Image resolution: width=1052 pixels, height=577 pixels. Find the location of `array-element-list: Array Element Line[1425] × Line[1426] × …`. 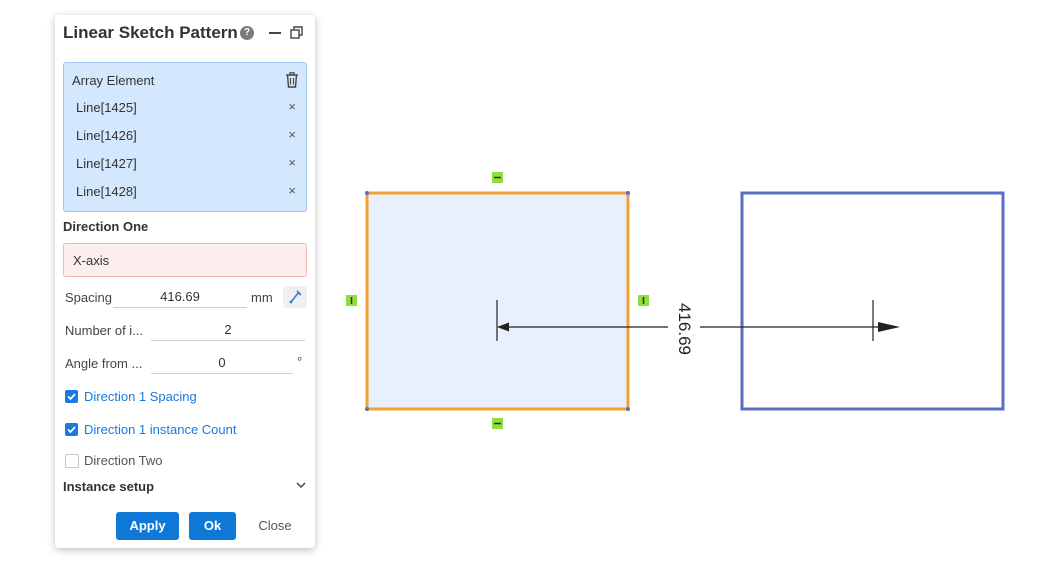

array-element-list: Array Element Line[1425] × Line[1426] × … is located at coordinates (185, 137).